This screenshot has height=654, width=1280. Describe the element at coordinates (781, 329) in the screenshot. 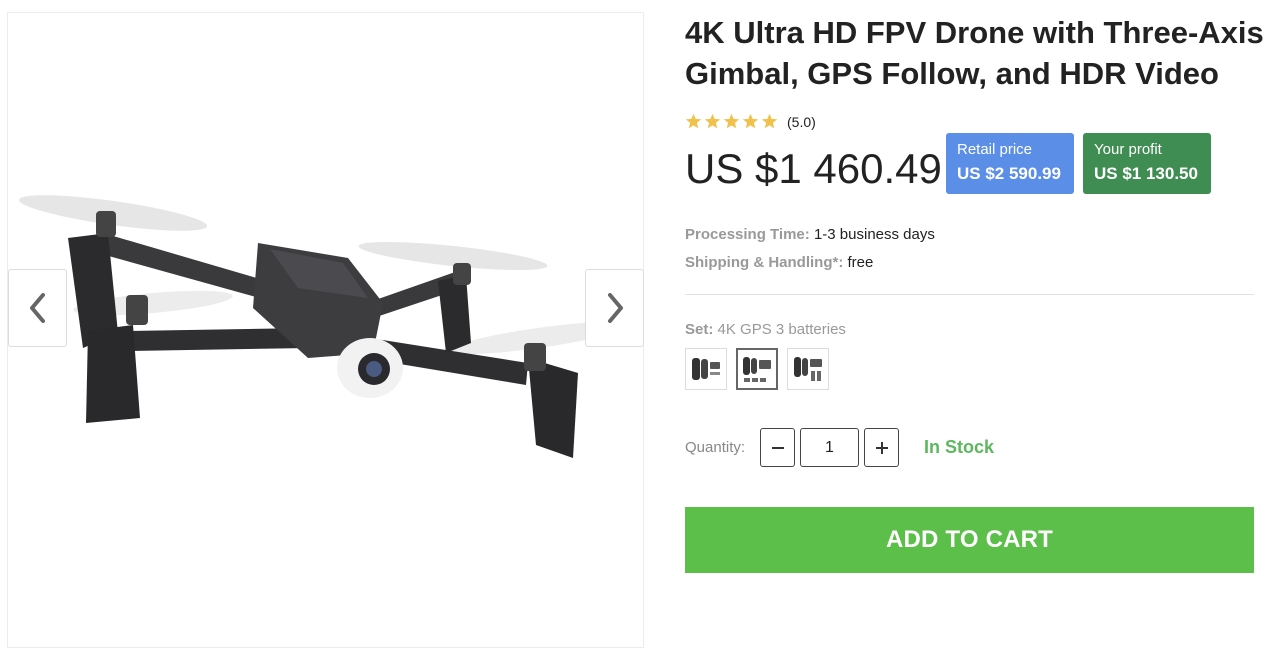

I see `set-value: 4K GPS 3 batteries` at that location.